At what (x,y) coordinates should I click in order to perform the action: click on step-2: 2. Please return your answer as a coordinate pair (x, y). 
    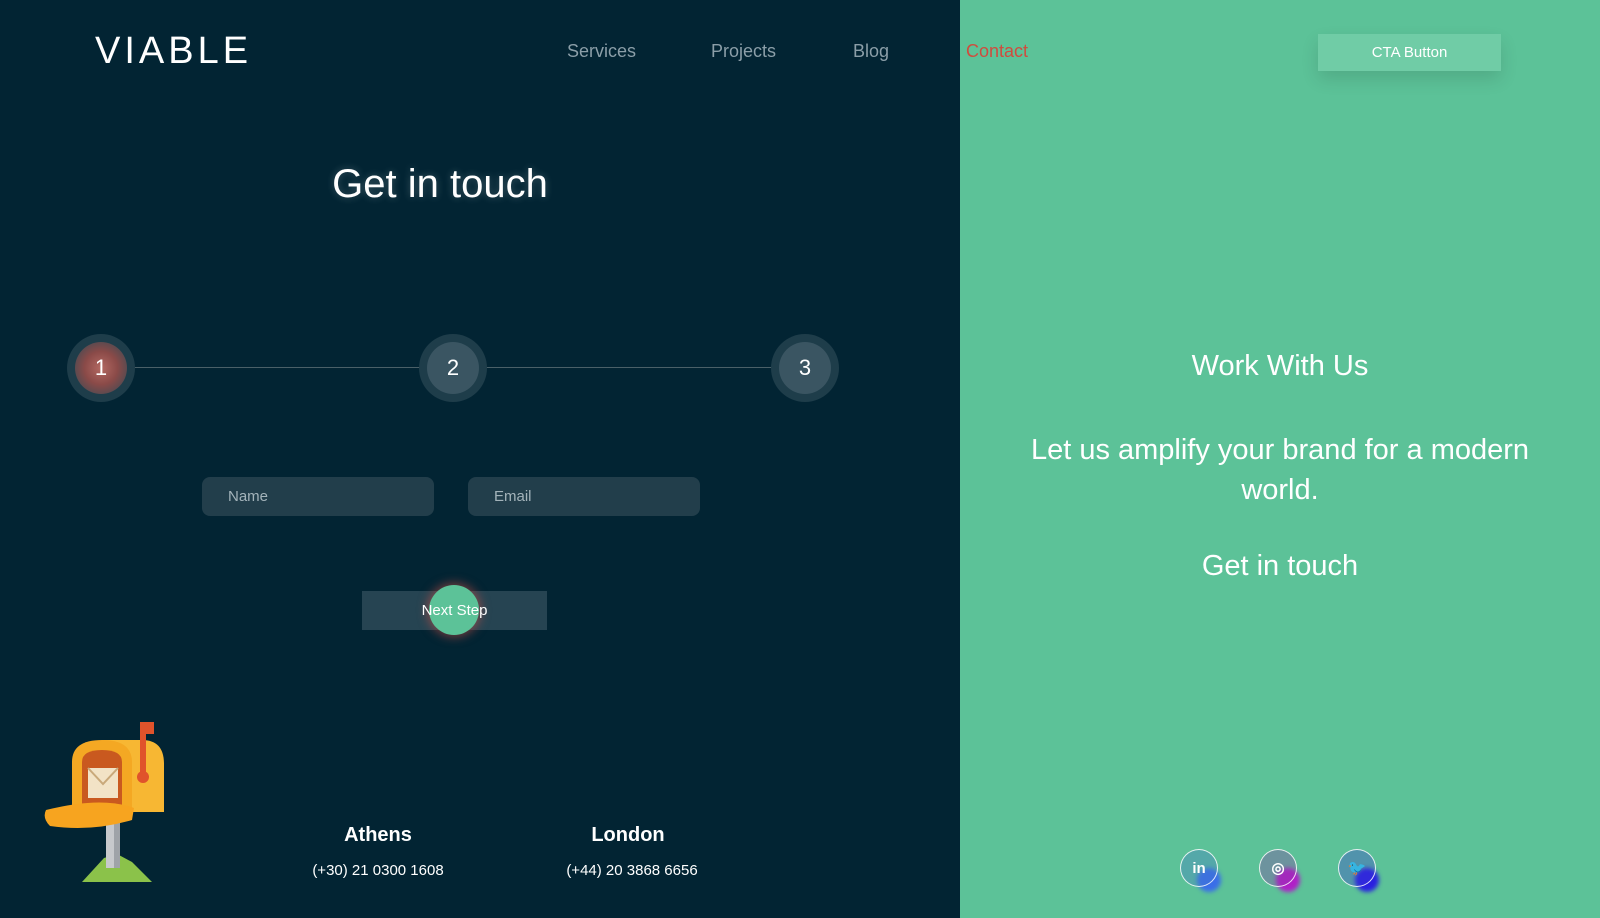
    Looking at the image, I should click on (453, 368).